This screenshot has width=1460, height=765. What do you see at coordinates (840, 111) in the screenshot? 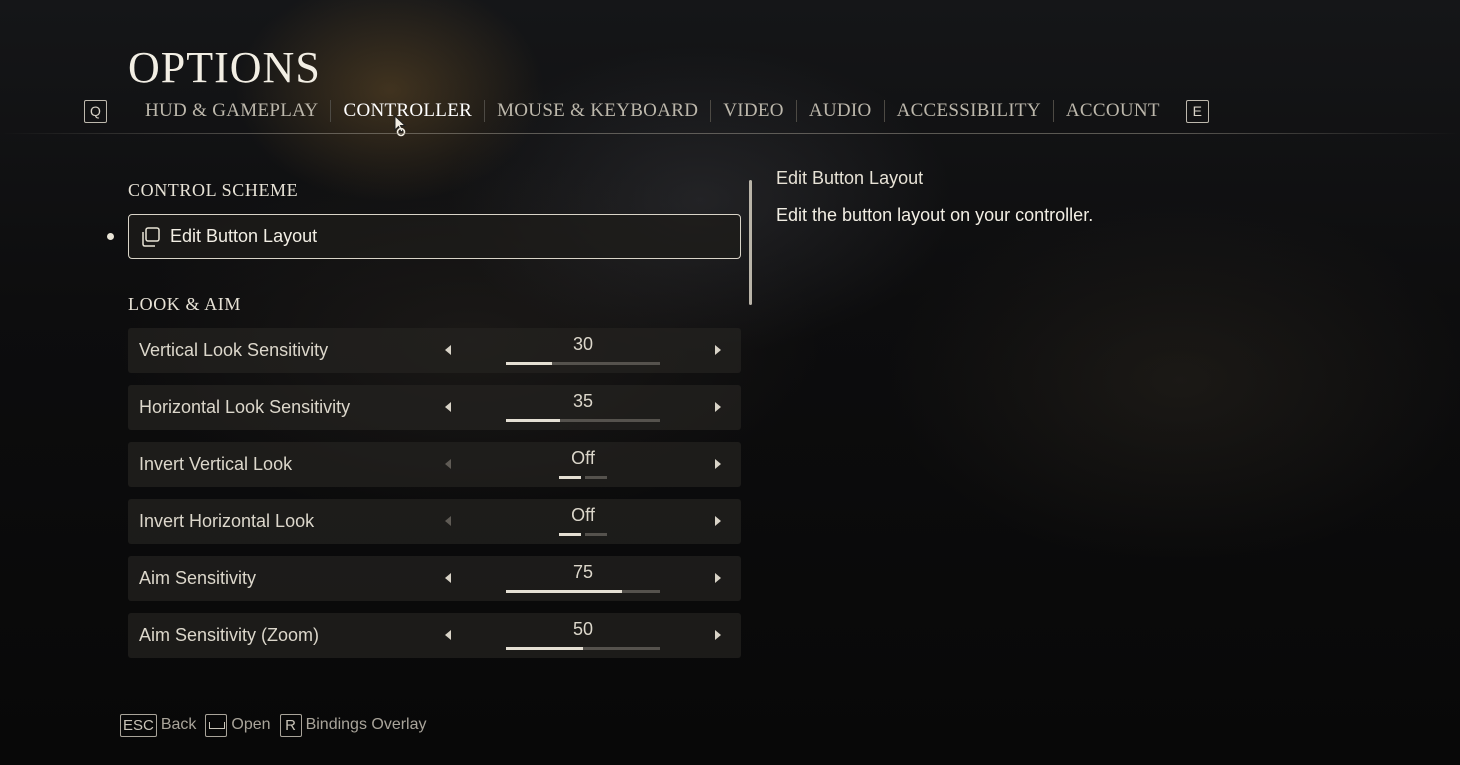
I see `tab-audio: AUDIO` at bounding box center [840, 111].